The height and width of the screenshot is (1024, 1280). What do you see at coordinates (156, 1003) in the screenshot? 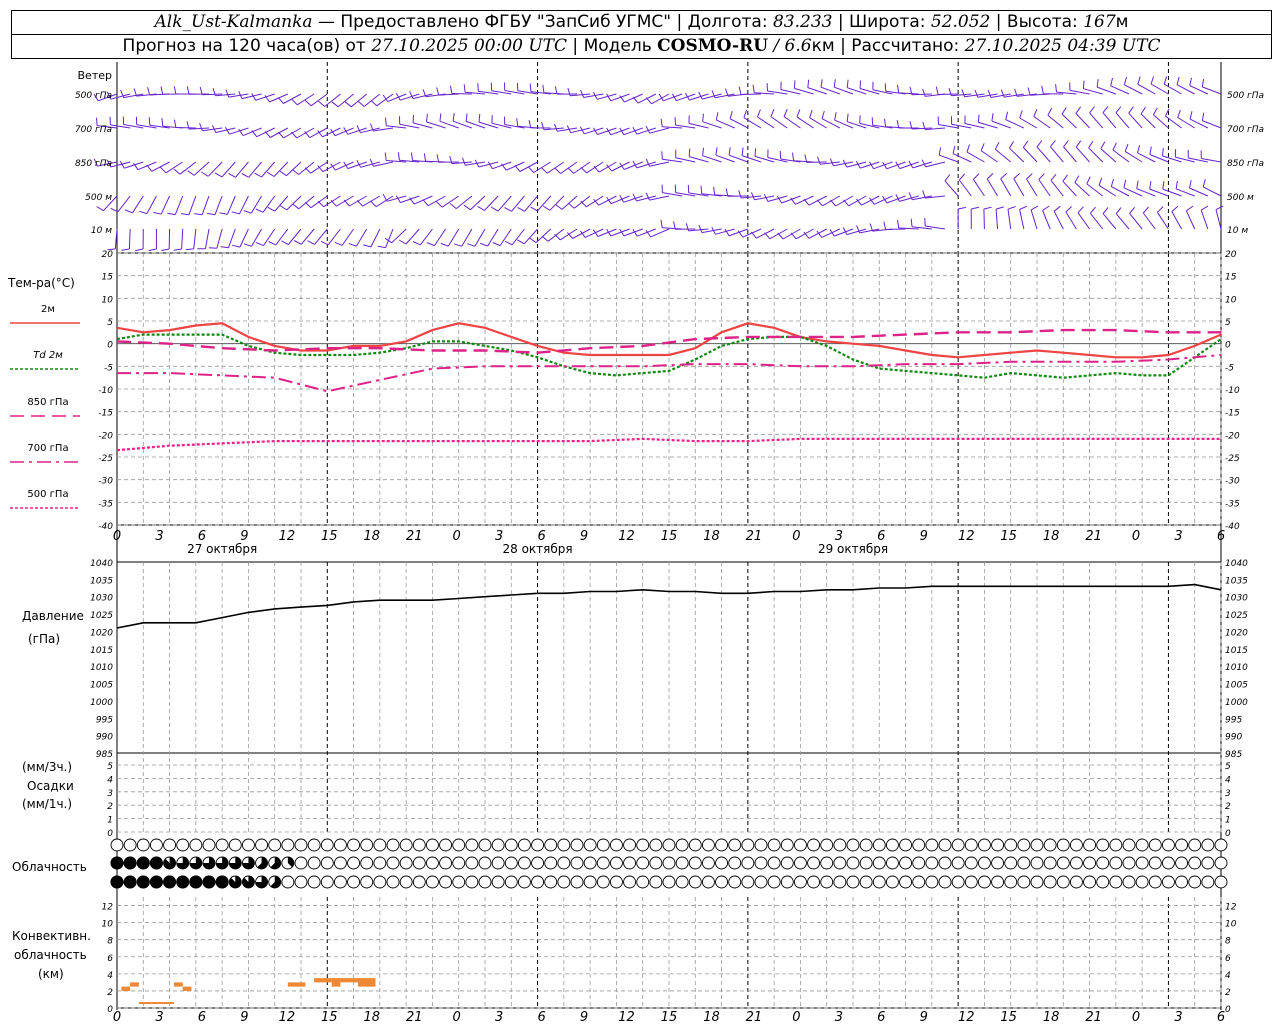
I see `convective-cloud-bar` at bounding box center [156, 1003].